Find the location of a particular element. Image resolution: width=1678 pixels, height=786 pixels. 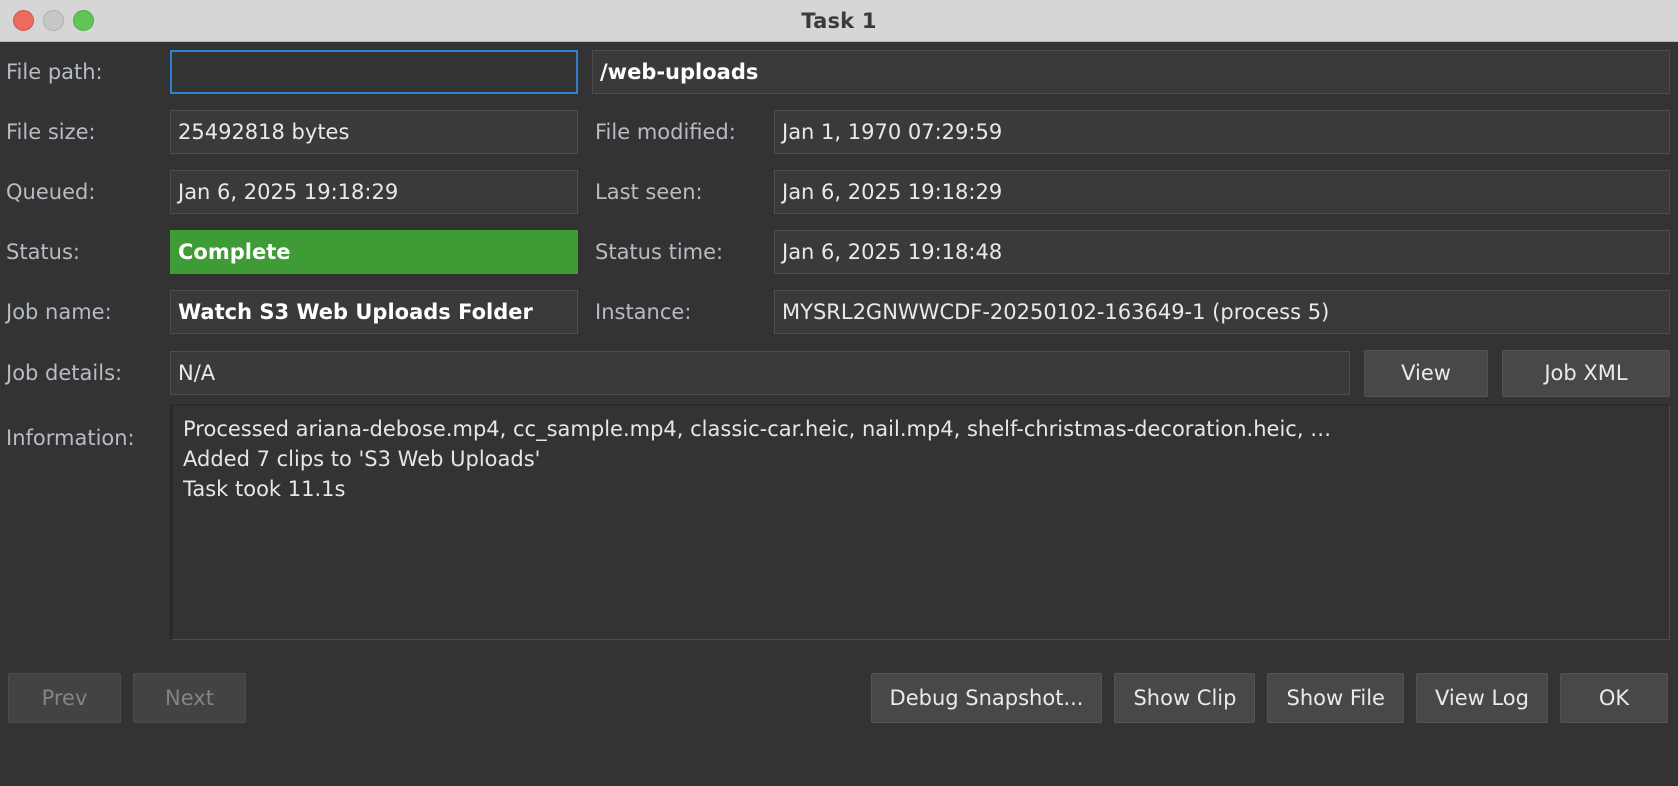

file-path-input is located at coordinates (374, 72).